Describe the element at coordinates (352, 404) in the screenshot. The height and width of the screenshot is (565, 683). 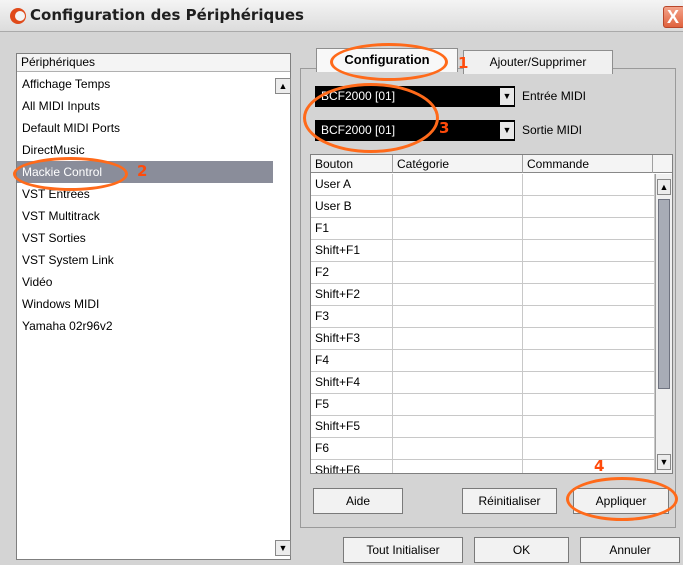
I see `cell-bouton: F5` at that location.